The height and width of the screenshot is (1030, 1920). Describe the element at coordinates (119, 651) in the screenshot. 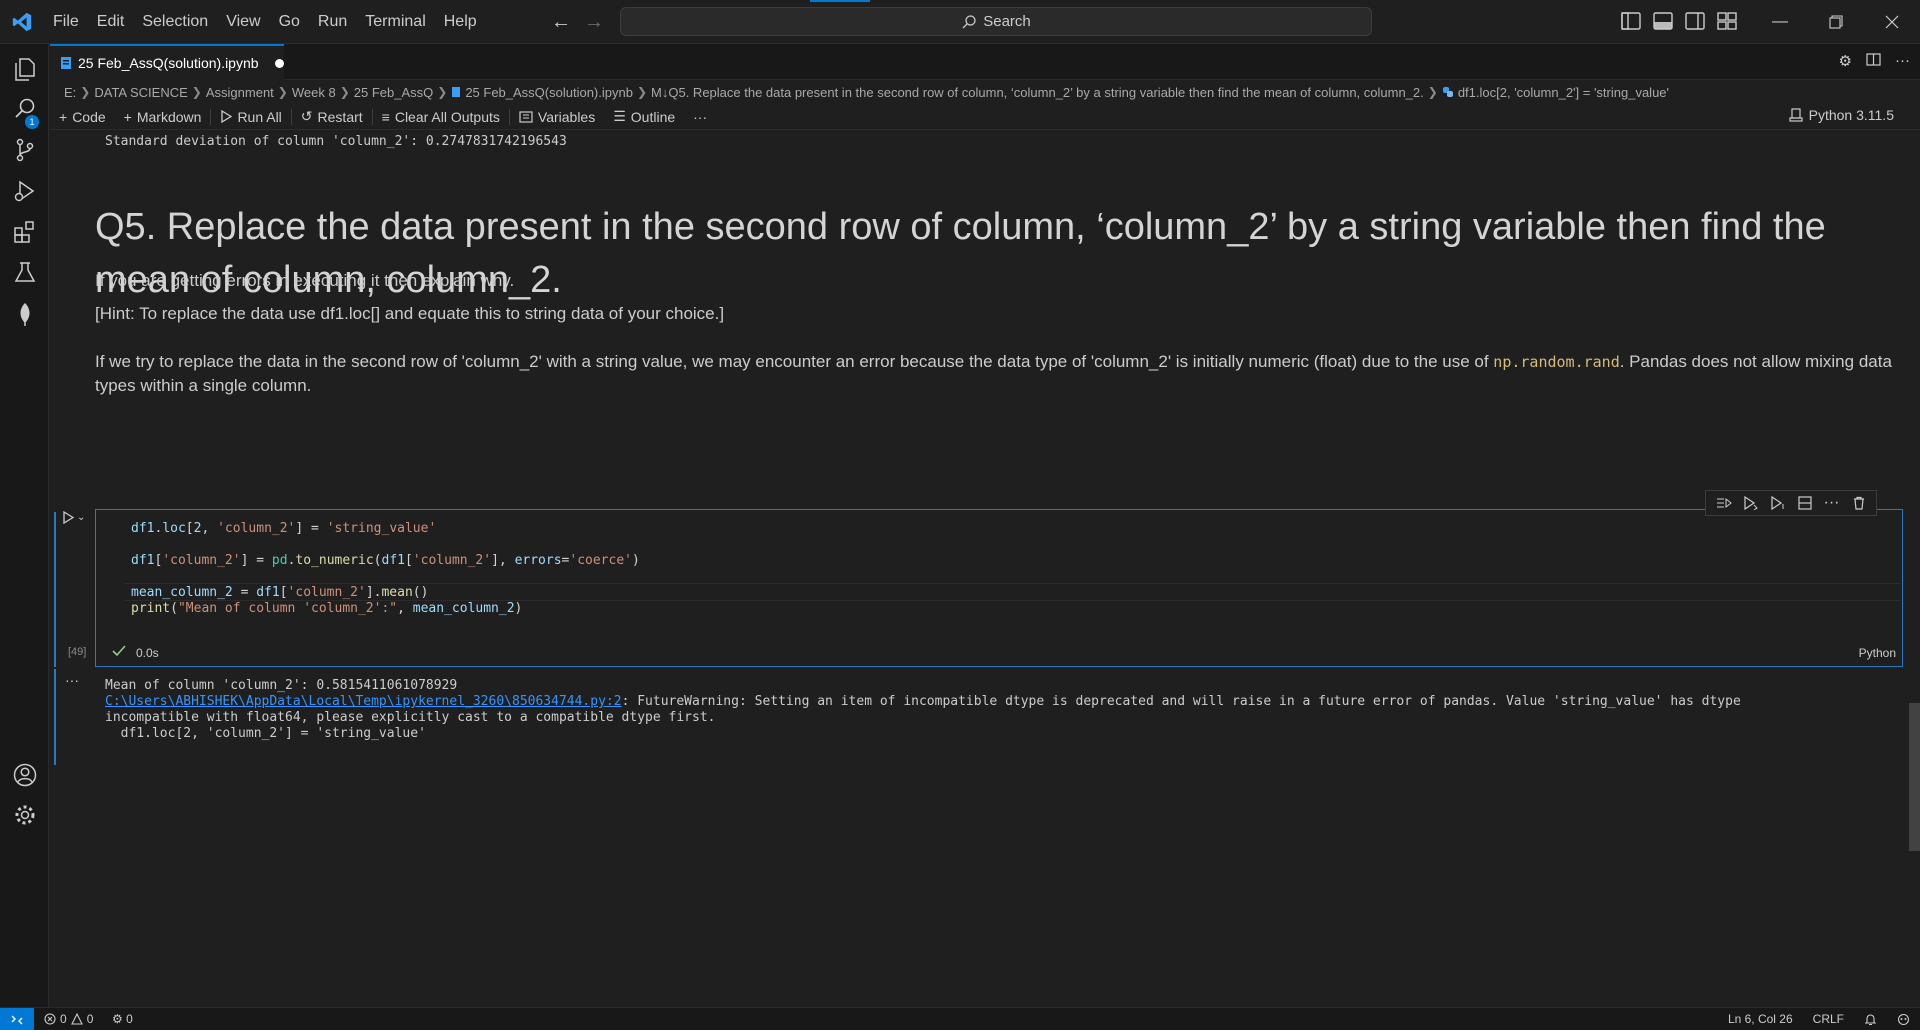

I see `success-check-icon` at that location.